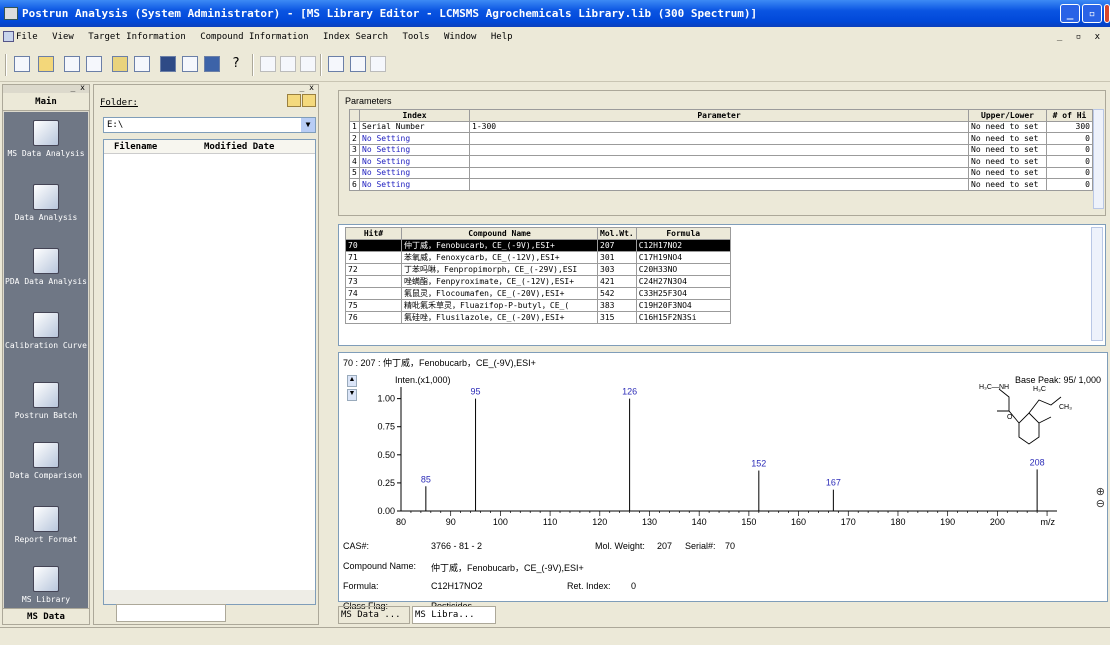 This screenshot has width=1110, height=645. What do you see at coordinates (721, 184) in the screenshot?
I see `parameter-row: 6 No Setting No need to set 0` at bounding box center [721, 184].